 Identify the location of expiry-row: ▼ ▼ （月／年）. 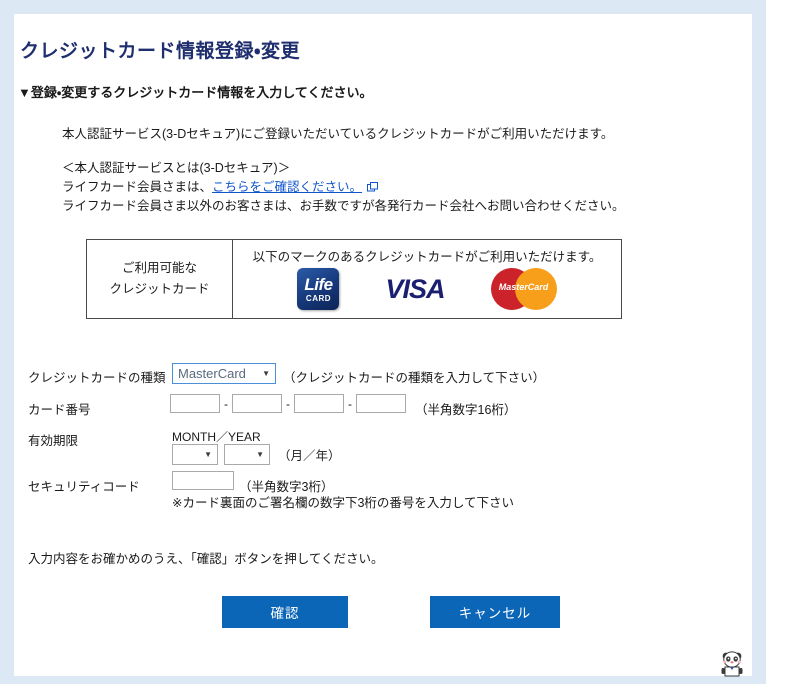
(256, 454).